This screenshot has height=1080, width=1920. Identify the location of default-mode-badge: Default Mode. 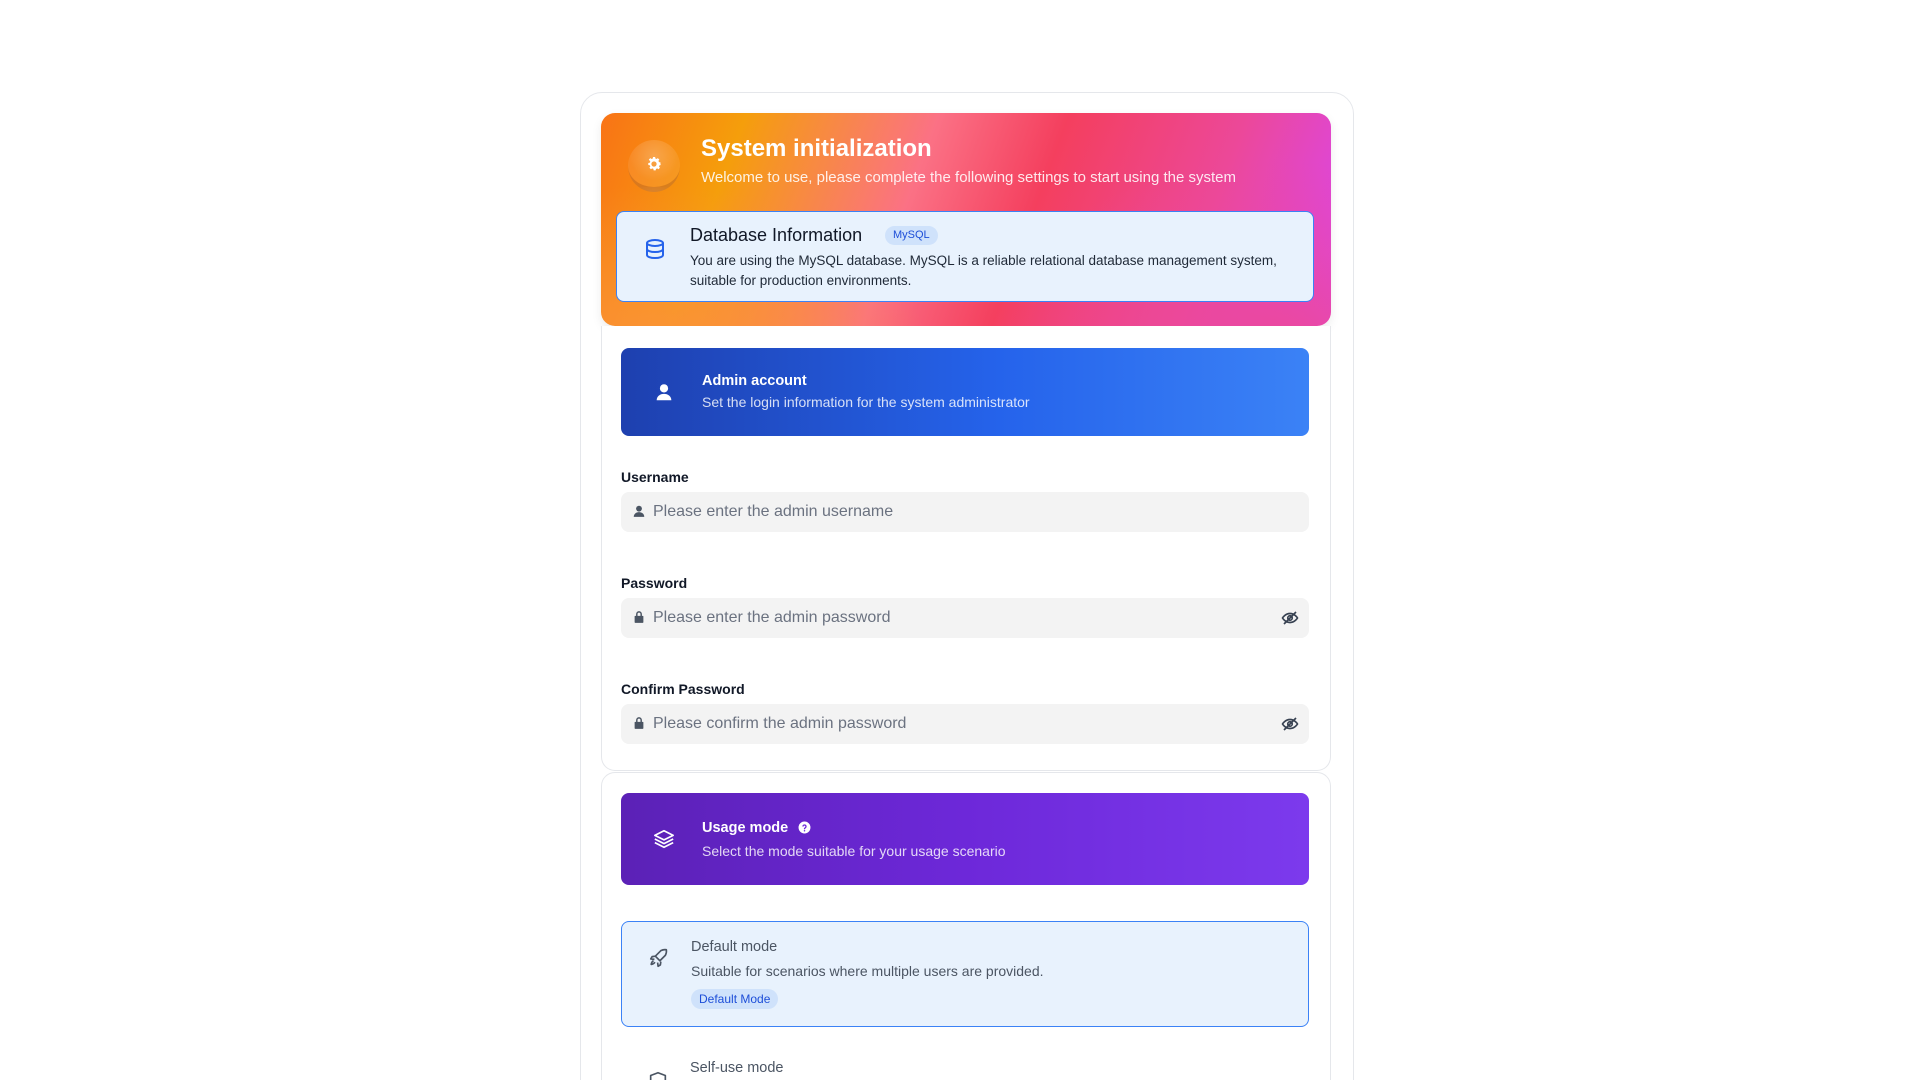
(735, 999).